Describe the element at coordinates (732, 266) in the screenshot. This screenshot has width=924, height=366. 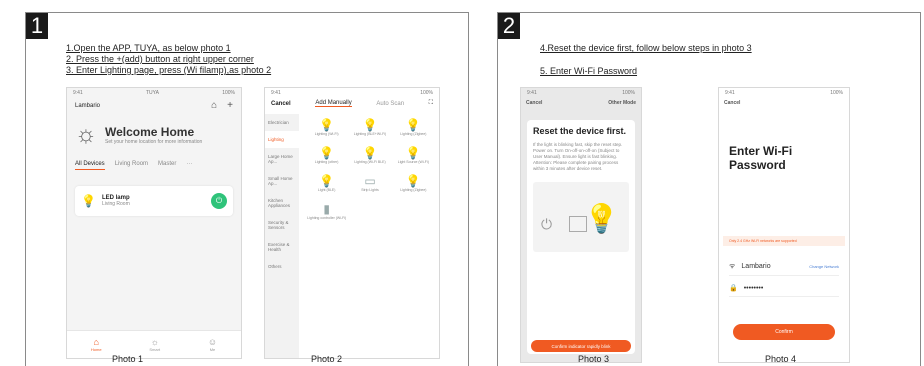
I see `wifi-icon: ᯤ` at that location.